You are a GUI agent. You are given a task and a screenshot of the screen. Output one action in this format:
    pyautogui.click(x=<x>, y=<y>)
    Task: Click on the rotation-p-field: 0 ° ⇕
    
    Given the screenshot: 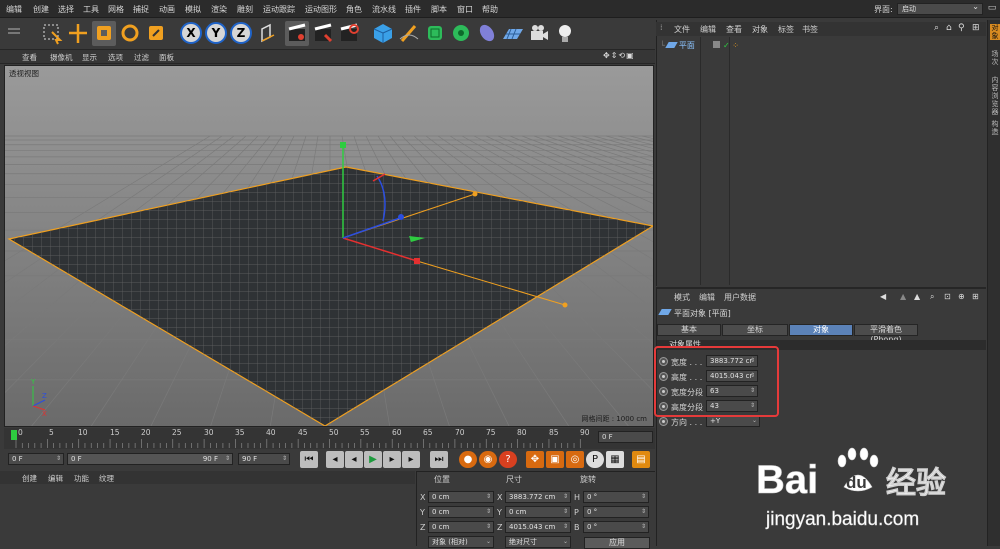 What is the action you would take?
    pyautogui.click(x=616, y=512)
    